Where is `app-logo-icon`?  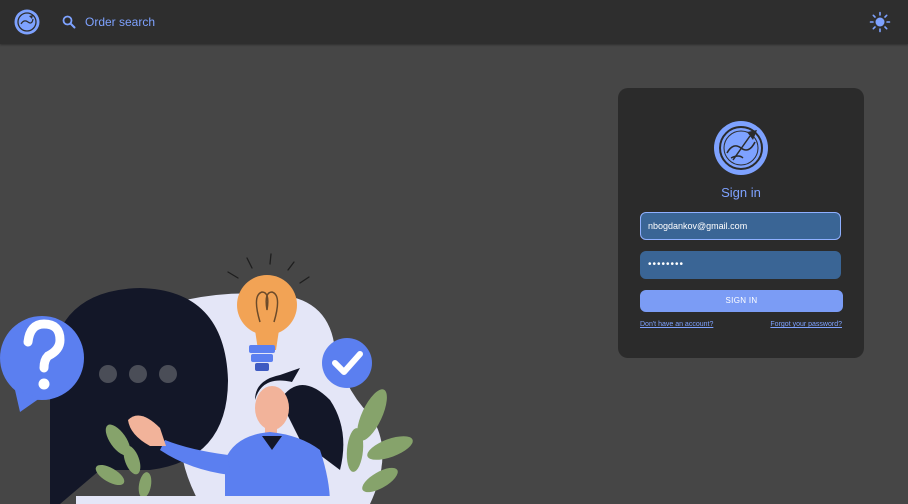 app-logo-icon is located at coordinates (27, 22).